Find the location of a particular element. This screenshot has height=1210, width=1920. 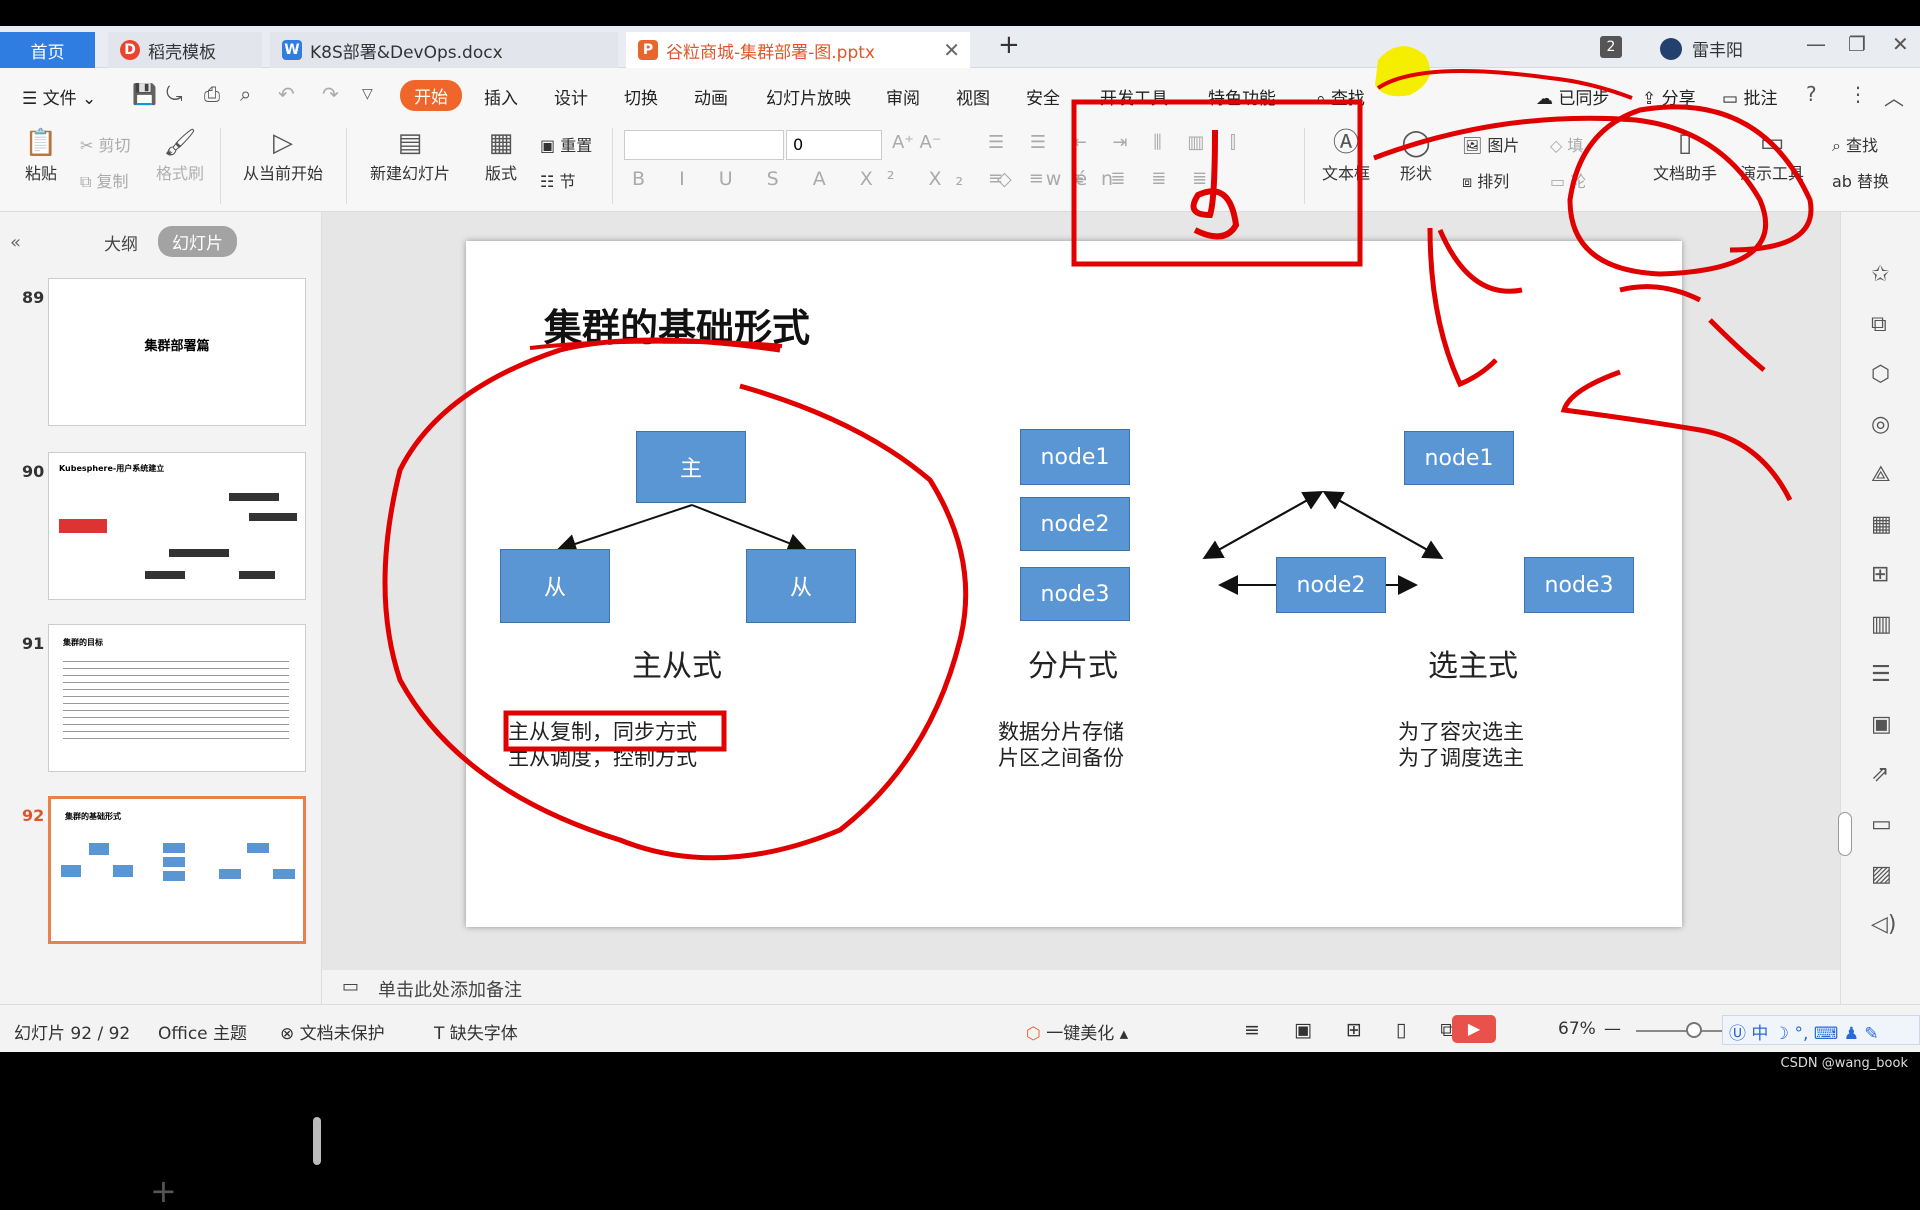

textbox-button: Ⓐ 文本框 is located at coordinates (1346, 155).